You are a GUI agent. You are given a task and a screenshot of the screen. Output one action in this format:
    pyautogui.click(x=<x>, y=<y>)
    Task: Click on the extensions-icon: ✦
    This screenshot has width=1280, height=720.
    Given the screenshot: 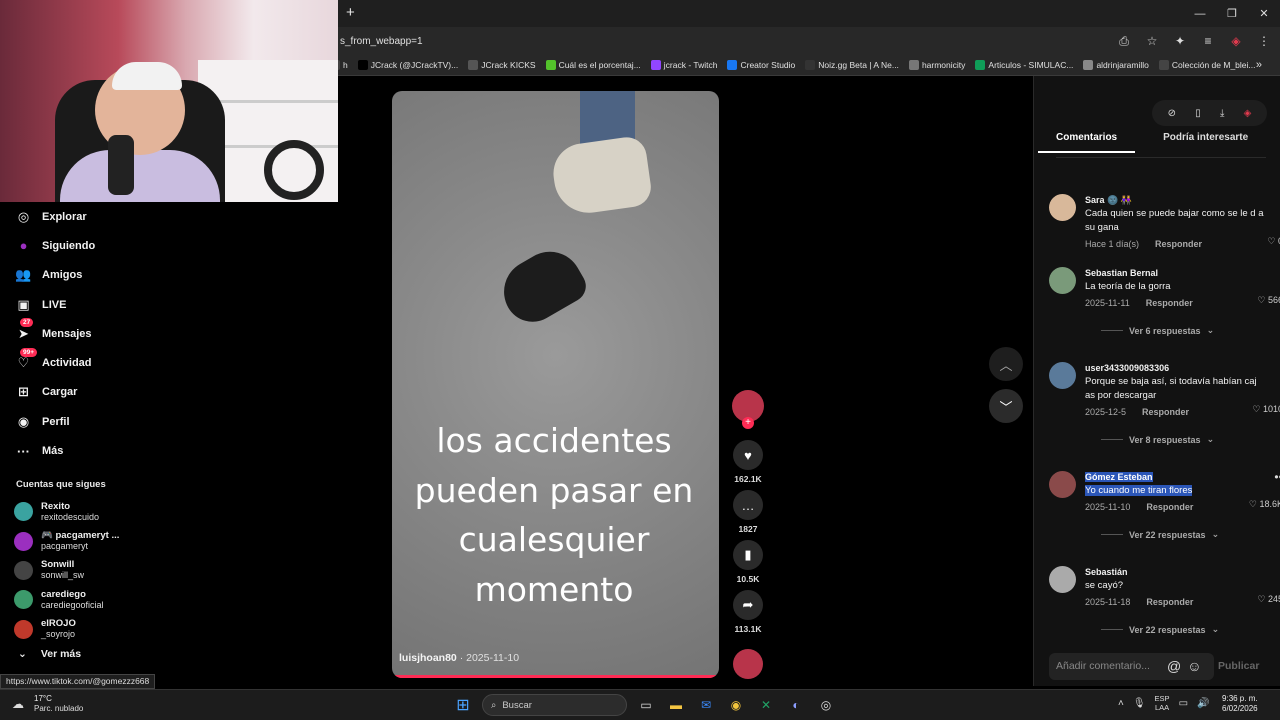 What is the action you would take?
    pyautogui.click(x=1180, y=41)
    